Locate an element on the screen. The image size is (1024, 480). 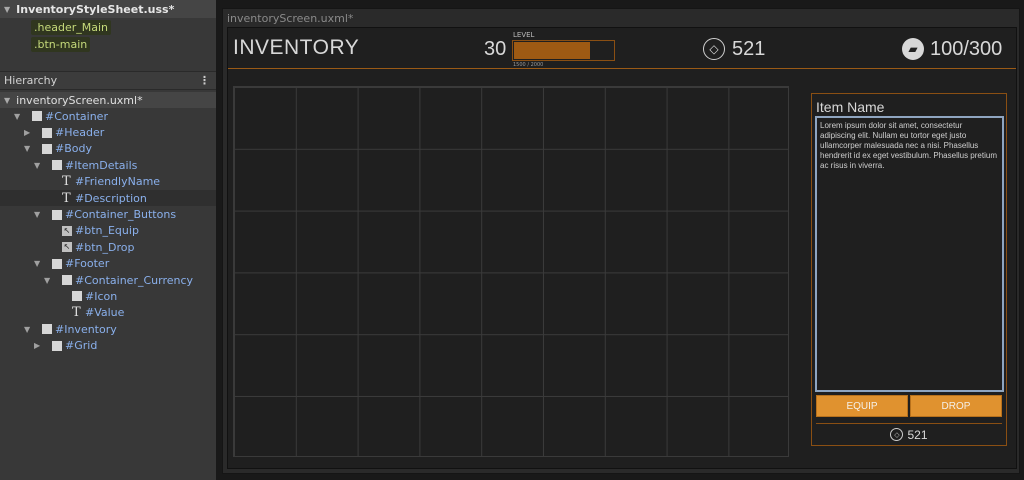
hierarchy-node-label: #Header is located at coordinates (80, 133).